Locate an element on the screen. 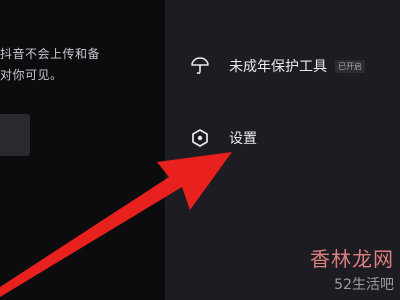 The width and height of the screenshot is (400, 300). watermark: 香林龙网 52生活吧 is located at coordinates (334, 268).